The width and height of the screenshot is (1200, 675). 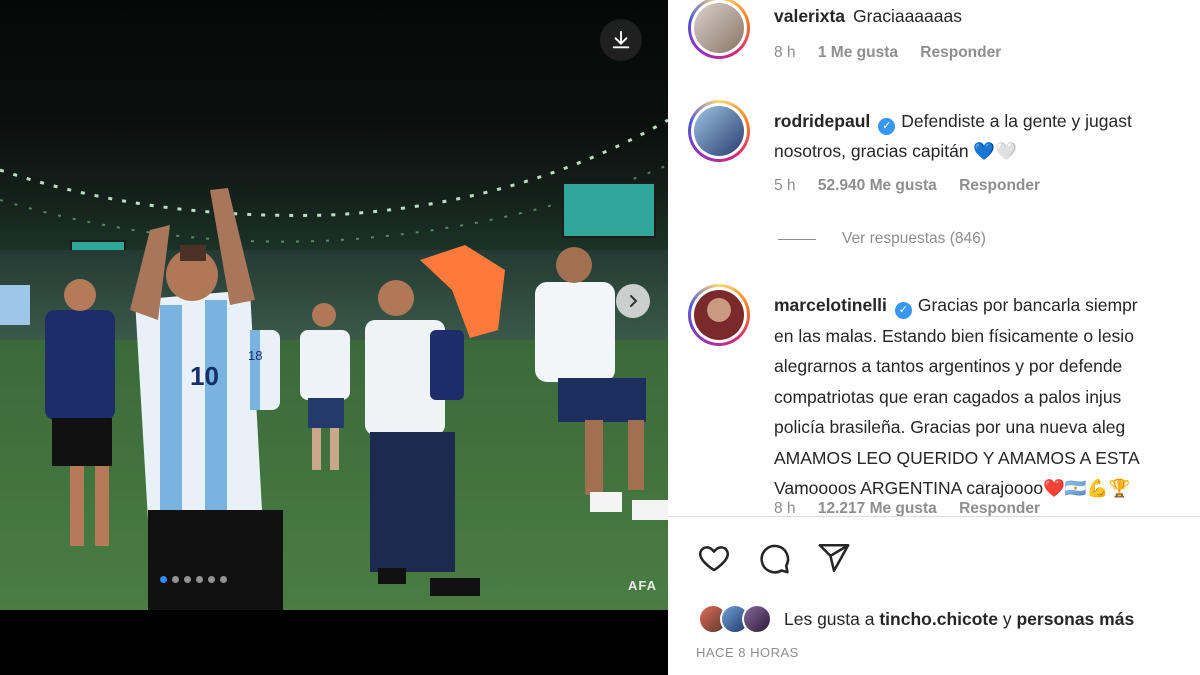 What do you see at coordinates (934, 516) in the screenshot?
I see `section-divider` at bounding box center [934, 516].